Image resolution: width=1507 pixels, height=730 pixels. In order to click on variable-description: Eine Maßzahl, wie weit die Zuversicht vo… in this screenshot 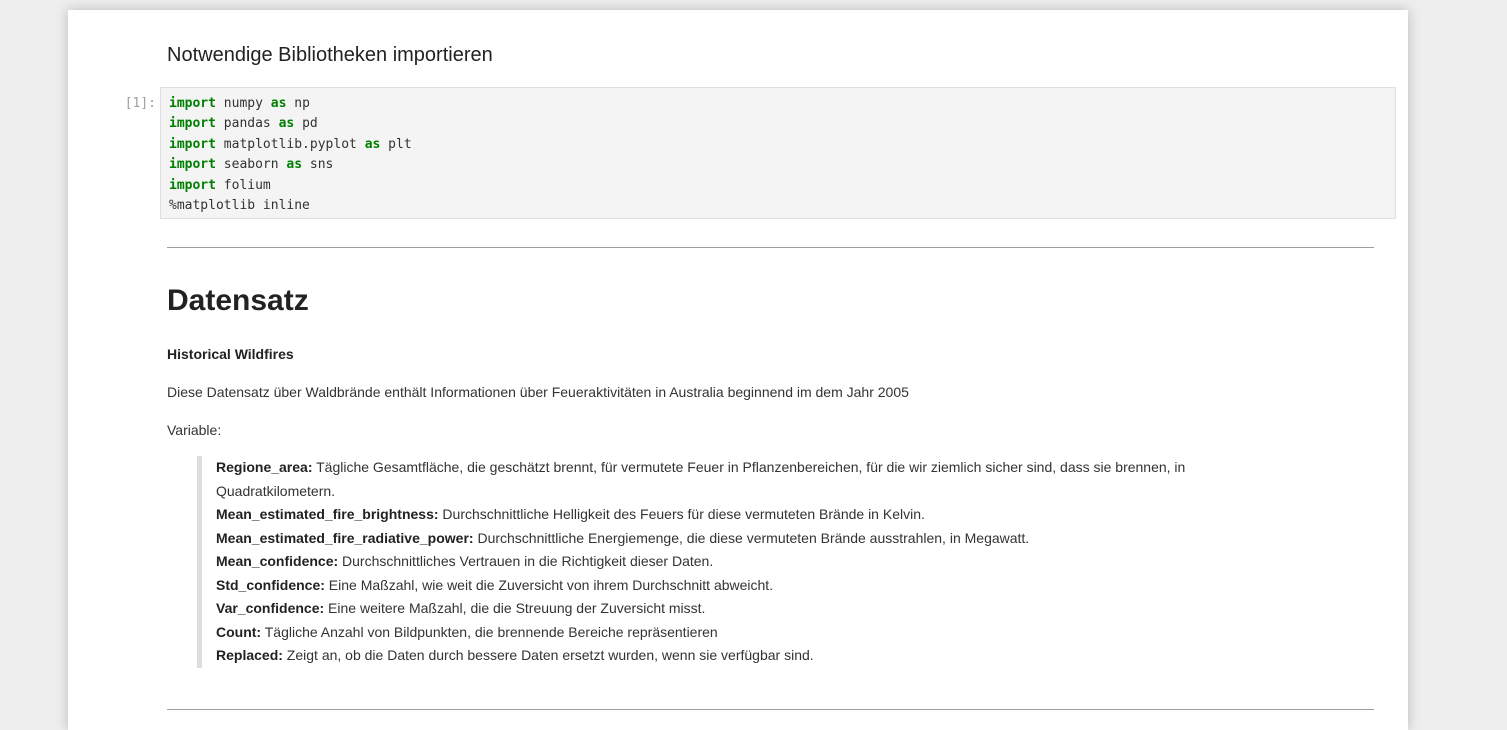, I will do `click(549, 584)`.